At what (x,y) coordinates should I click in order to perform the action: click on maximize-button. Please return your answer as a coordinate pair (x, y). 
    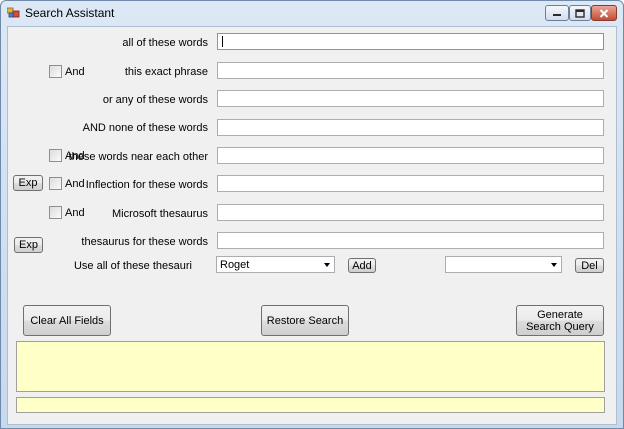
    Looking at the image, I should click on (580, 13).